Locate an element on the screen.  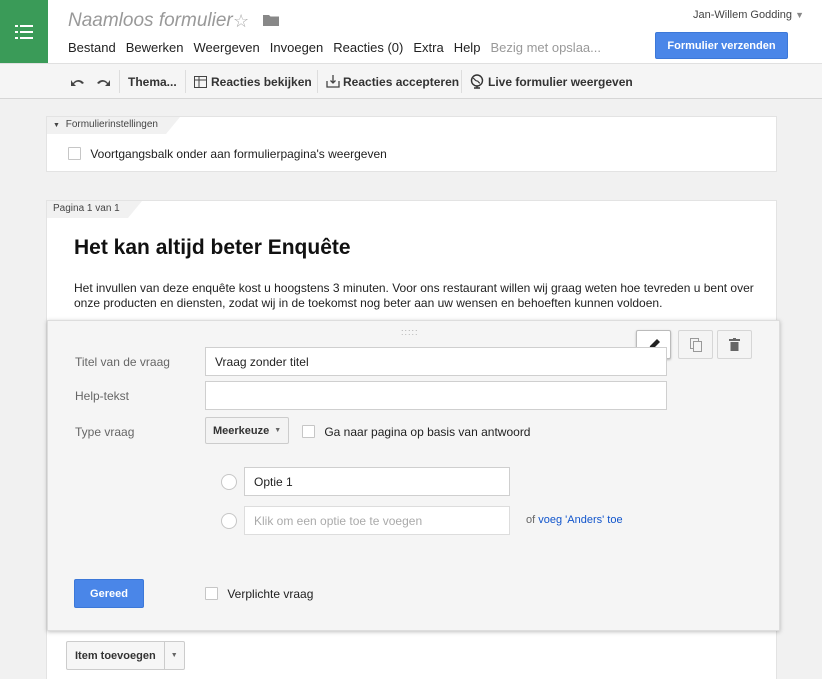
question-title-input: Vraag zonder titel is located at coordinates (436, 361).